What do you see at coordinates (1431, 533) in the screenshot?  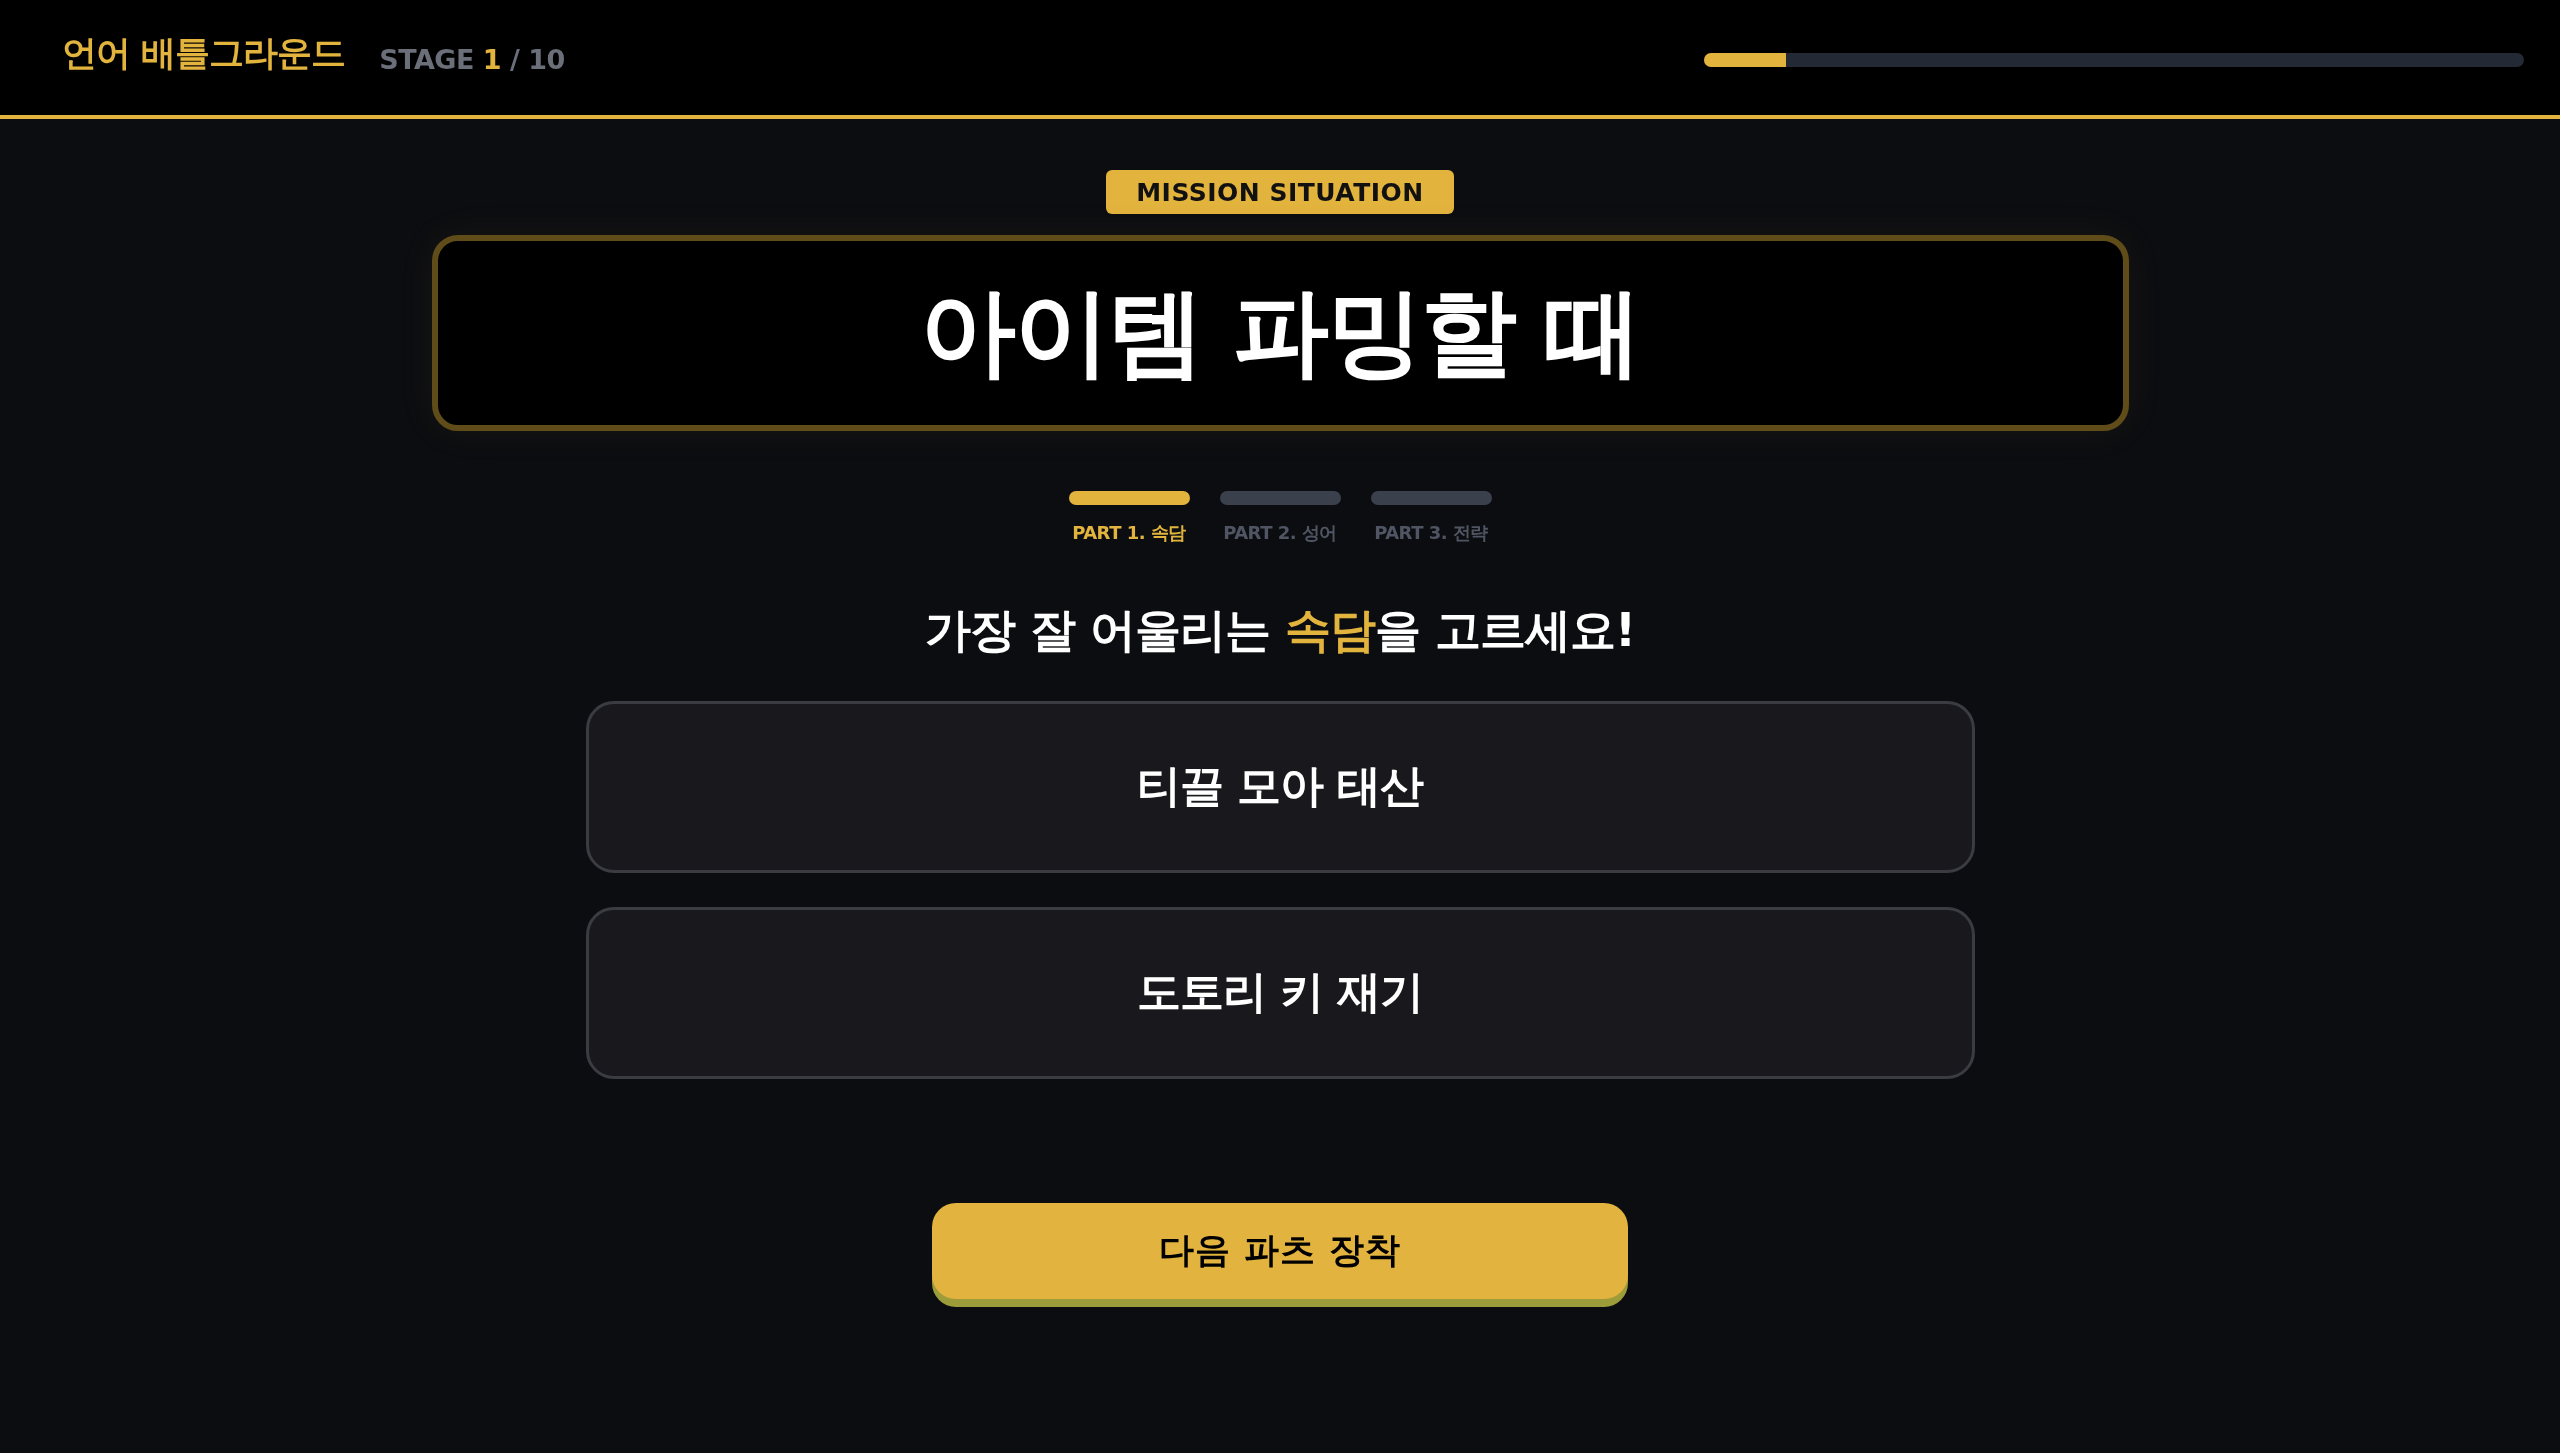 I see `step-label: PART 3. 전략` at bounding box center [1431, 533].